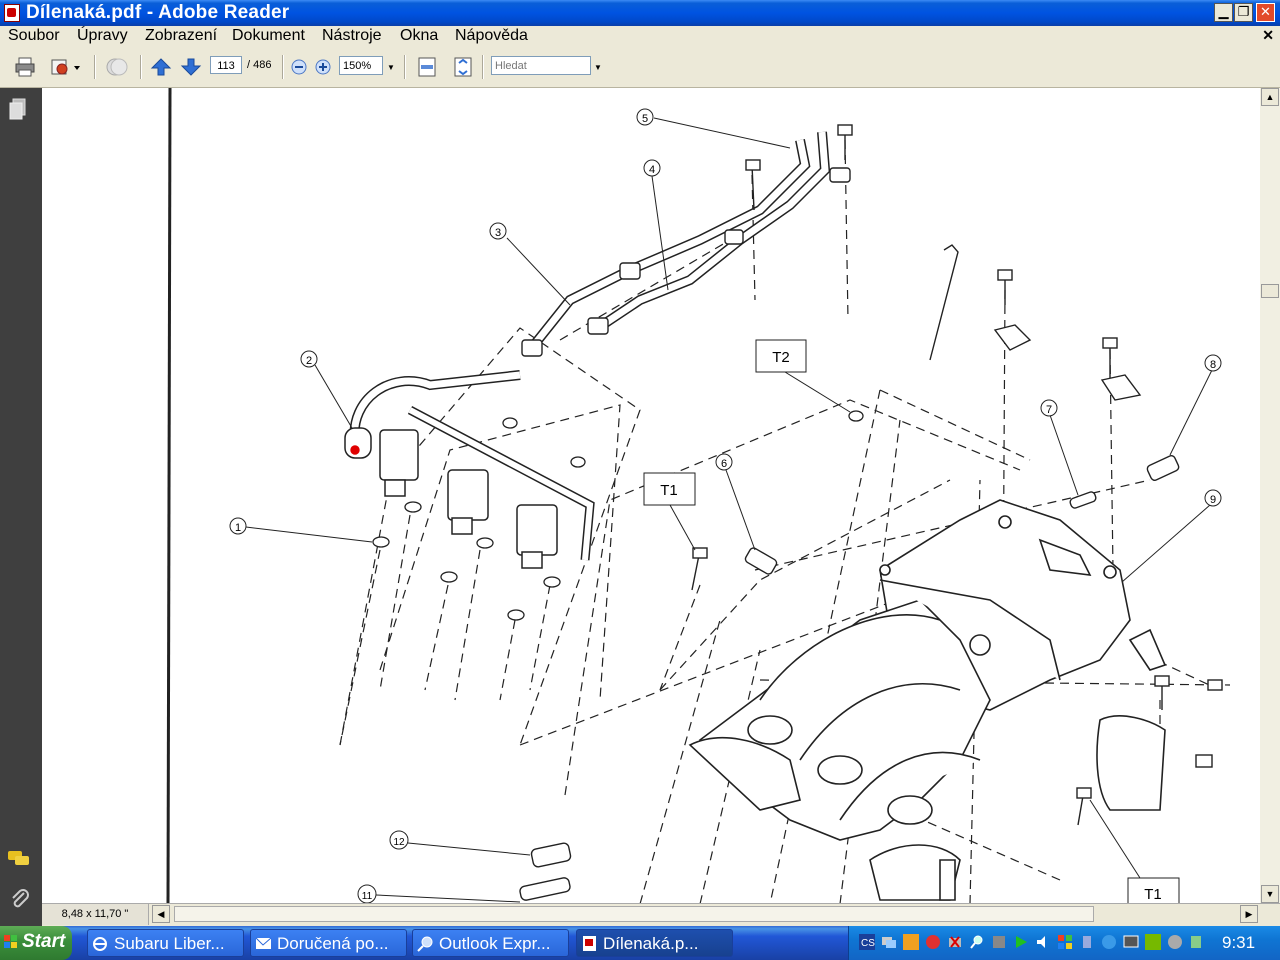 The height and width of the screenshot is (960, 1280). I want to click on page-number-input: 113, so click(226, 65).